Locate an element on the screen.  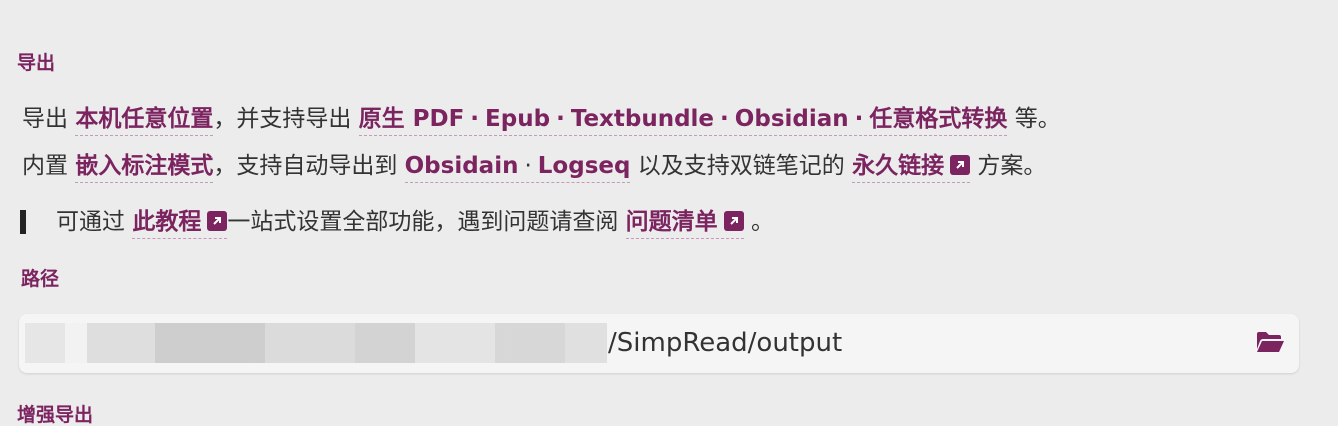
export-note: 可通过 此教程 一站式设置全部功能，遇到问题请查阅 问题清单 。 is located at coordinates (415, 224).